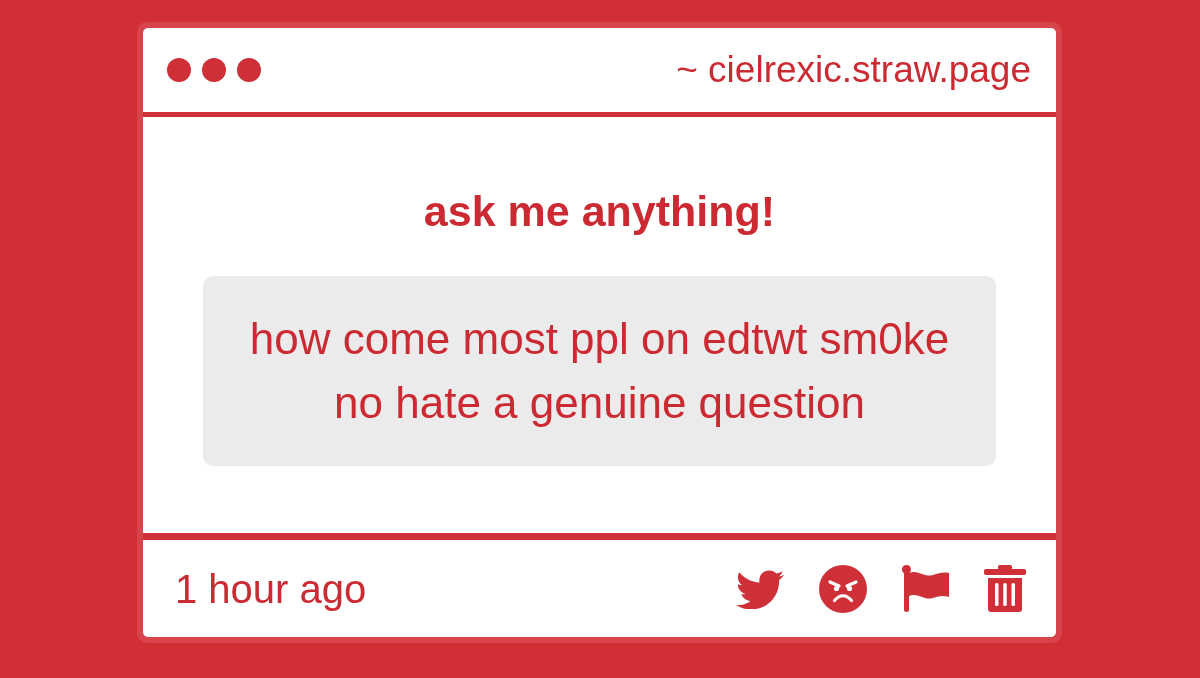 This screenshot has height=678, width=1200. I want to click on flag-icon, so click(925, 588).